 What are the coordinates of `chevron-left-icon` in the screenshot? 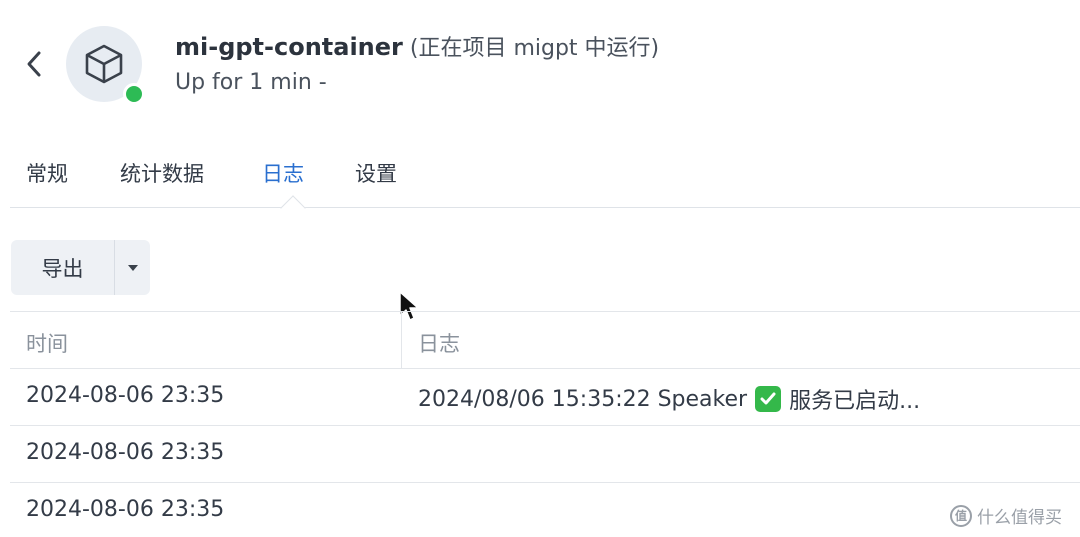 It's located at (34, 64).